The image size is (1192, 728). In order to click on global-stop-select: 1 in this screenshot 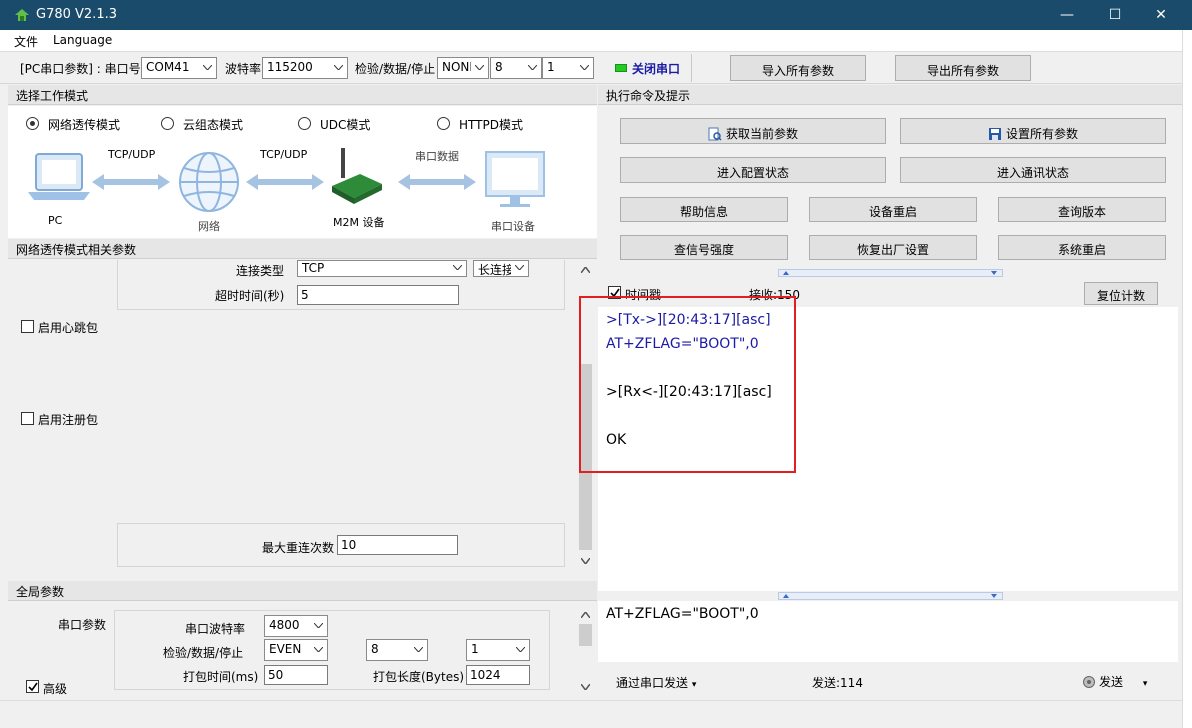, I will do `click(498, 650)`.